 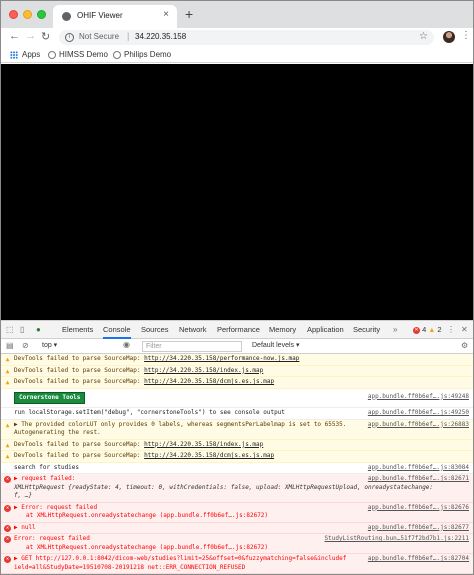 I want to click on source-link: app.bundle.ff0b6ef….js:82704, so click(x=416, y=559).